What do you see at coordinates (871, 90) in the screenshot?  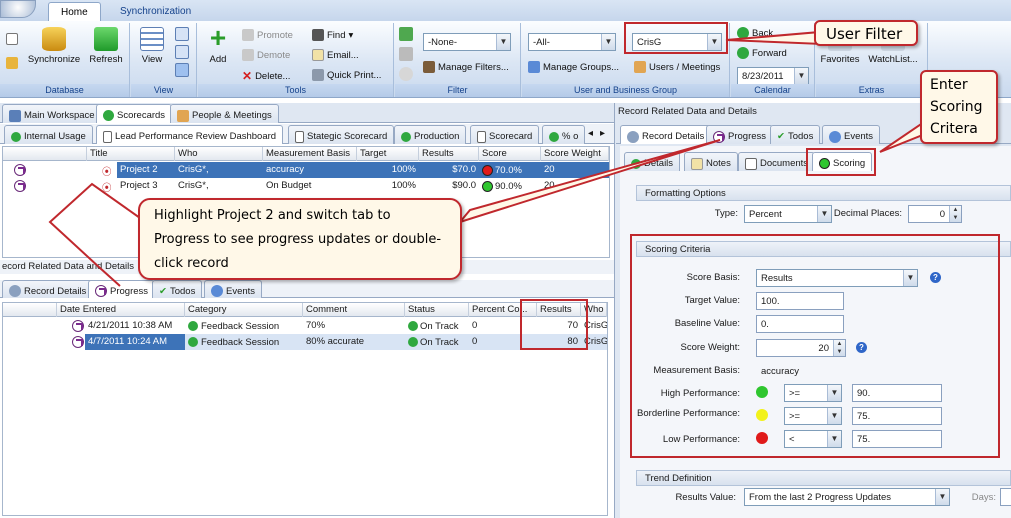 I see `group-label: Extras` at bounding box center [871, 90].